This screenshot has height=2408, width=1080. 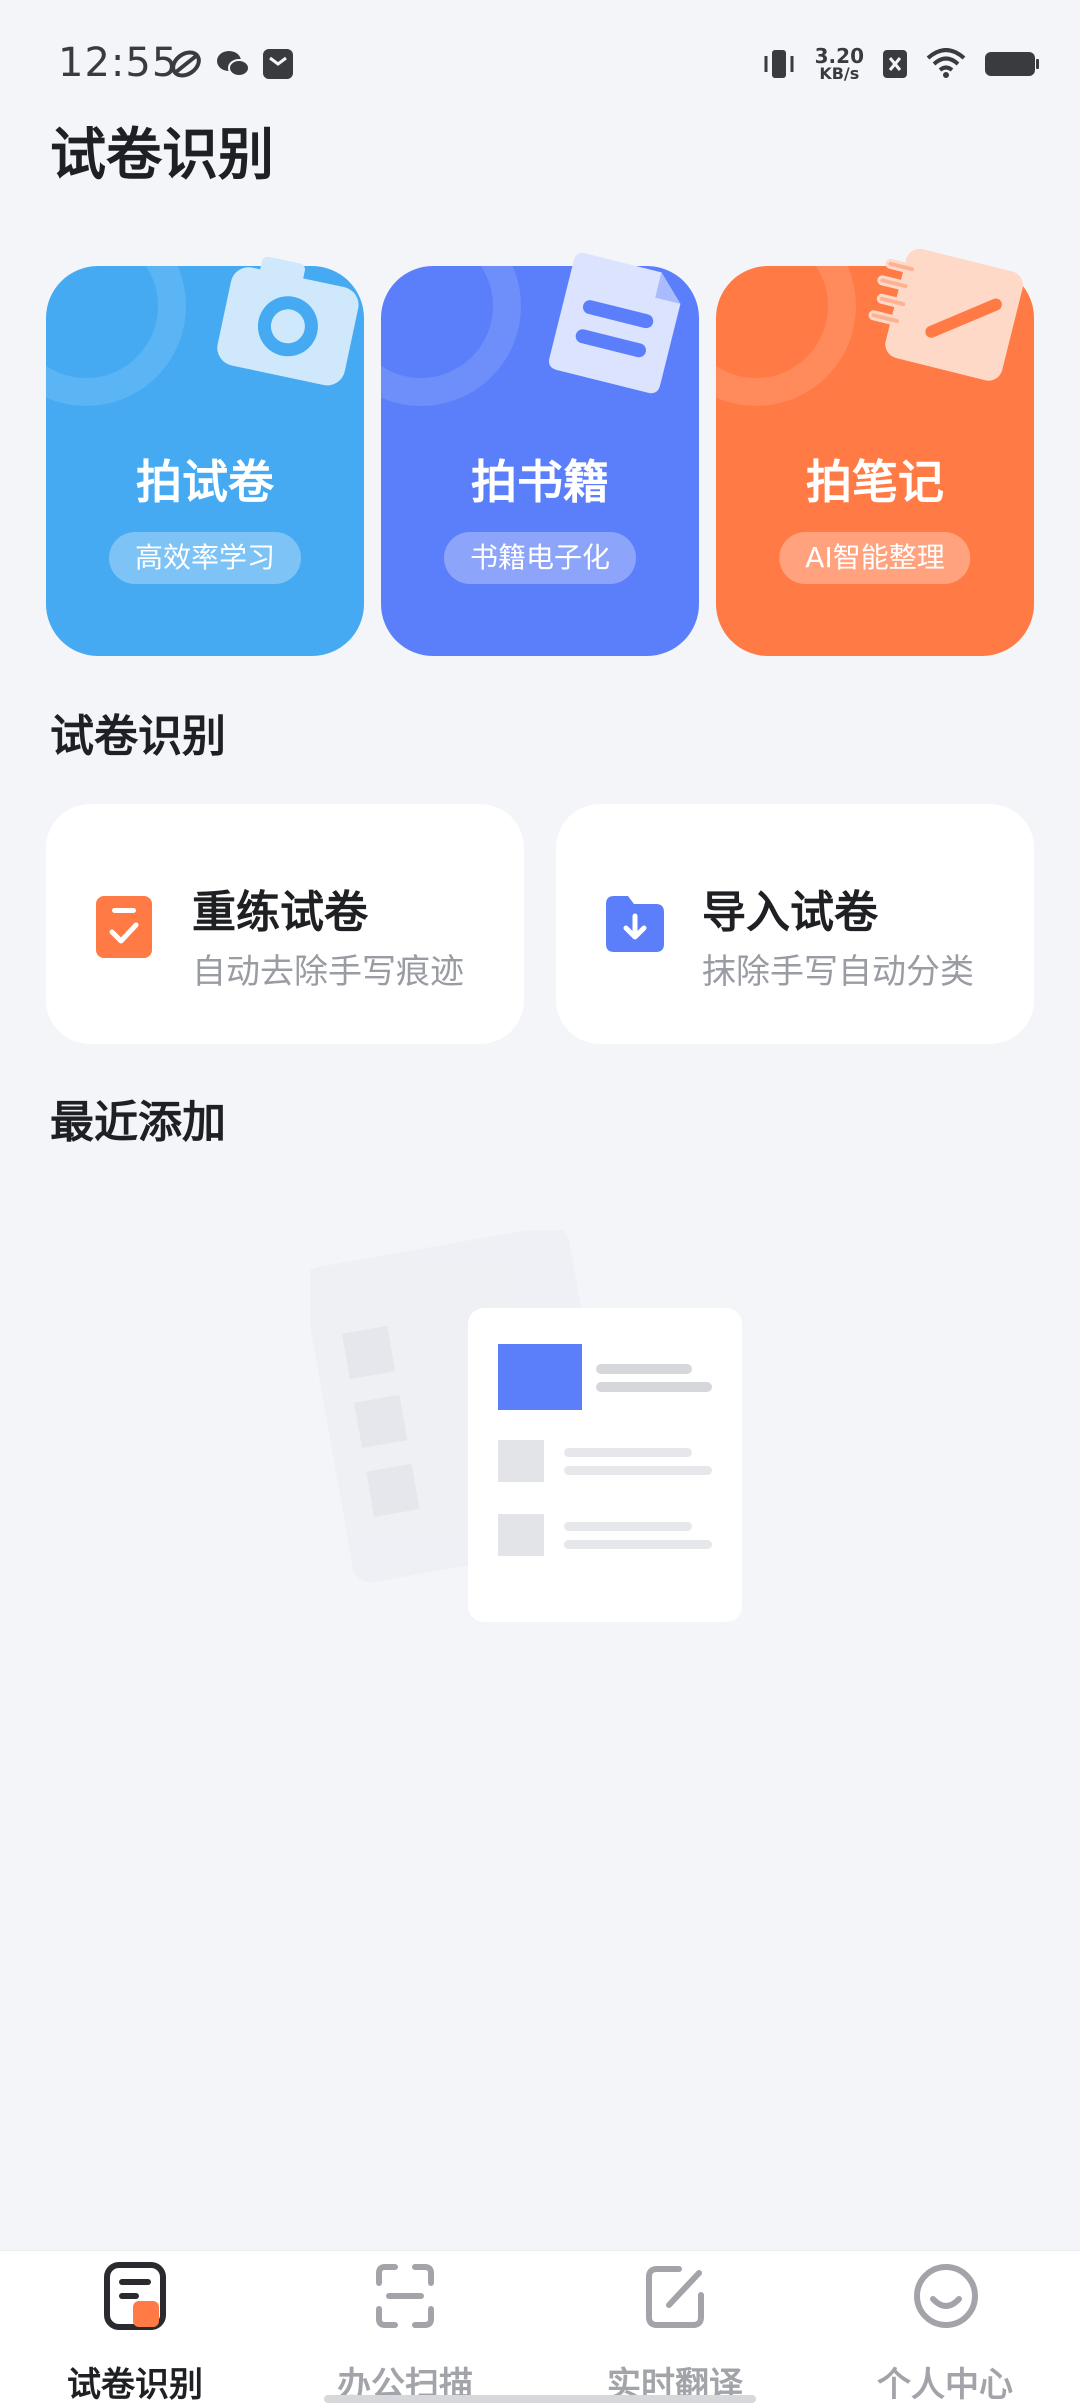 I want to click on message-icon, so click(x=278, y=64).